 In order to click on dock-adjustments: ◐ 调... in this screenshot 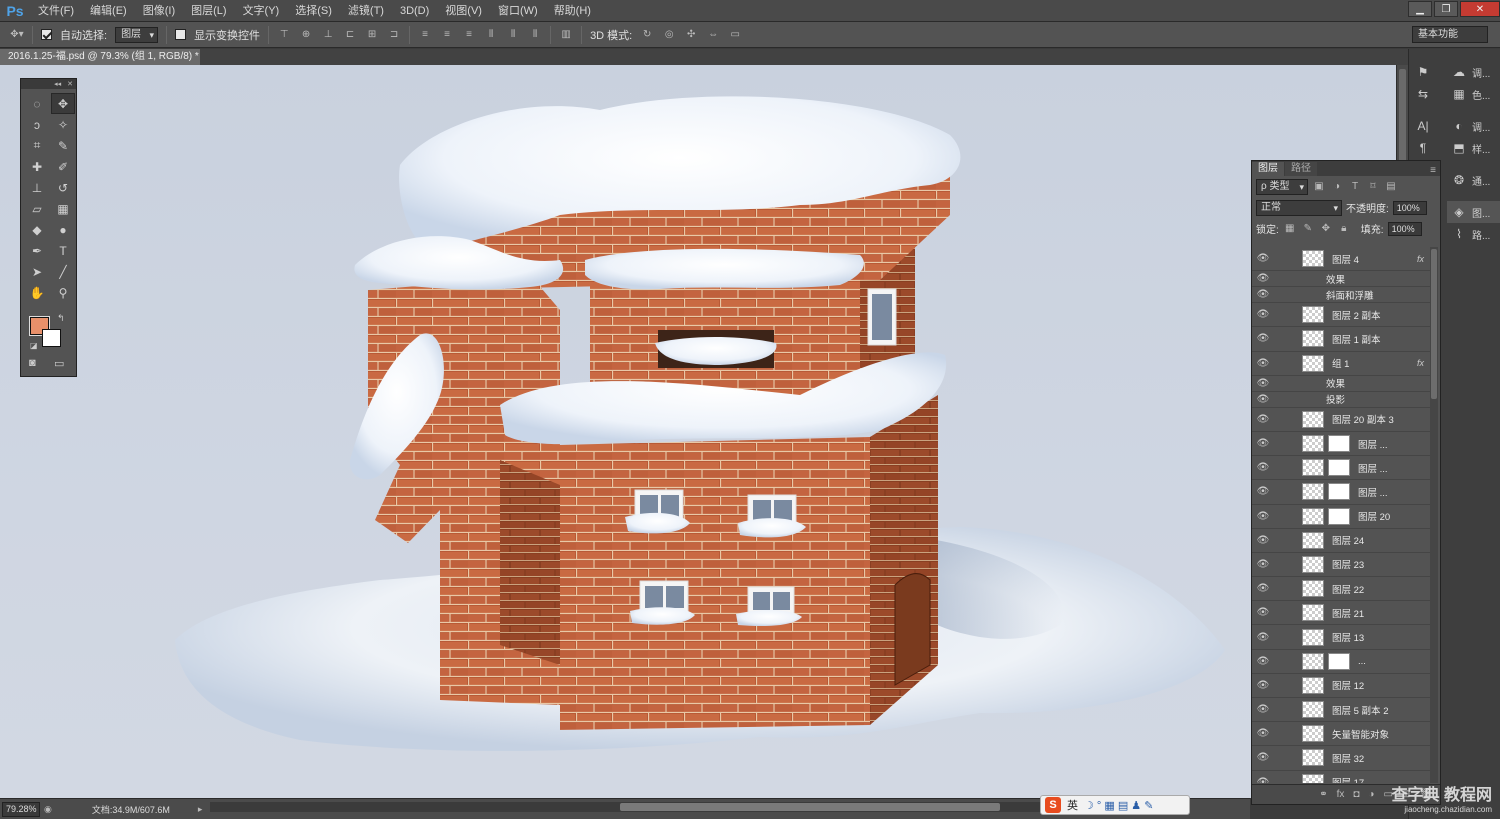, I will do `click(1473, 126)`.